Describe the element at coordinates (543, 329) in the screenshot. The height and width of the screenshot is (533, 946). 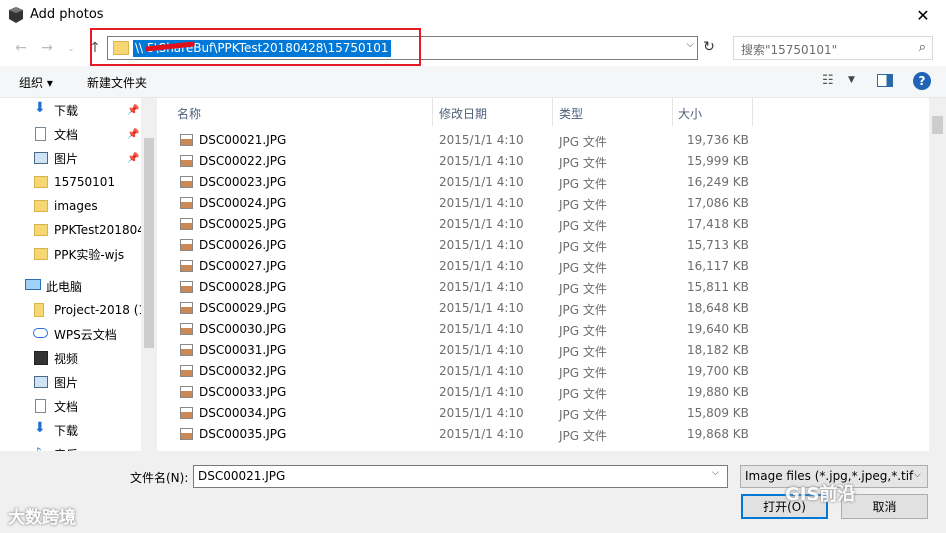
I see `file-row: DSC00030.JPG 2015/1/1 4:10 JPG 文件 19,640 KB` at that location.